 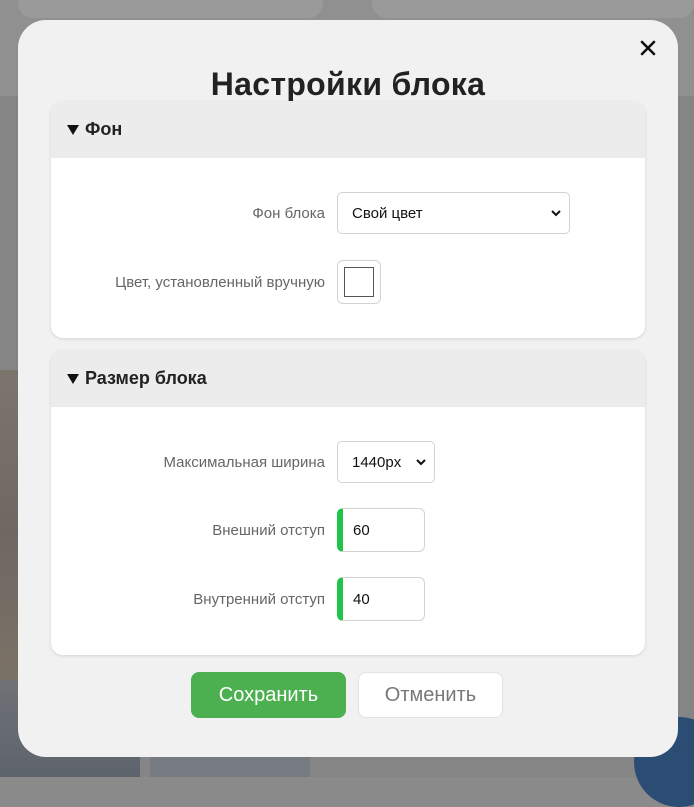 What do you see at coordinates (288, 213) in the screenshot?
I see `block-bg-label: Фон блока` at bounding box center [288, 213].